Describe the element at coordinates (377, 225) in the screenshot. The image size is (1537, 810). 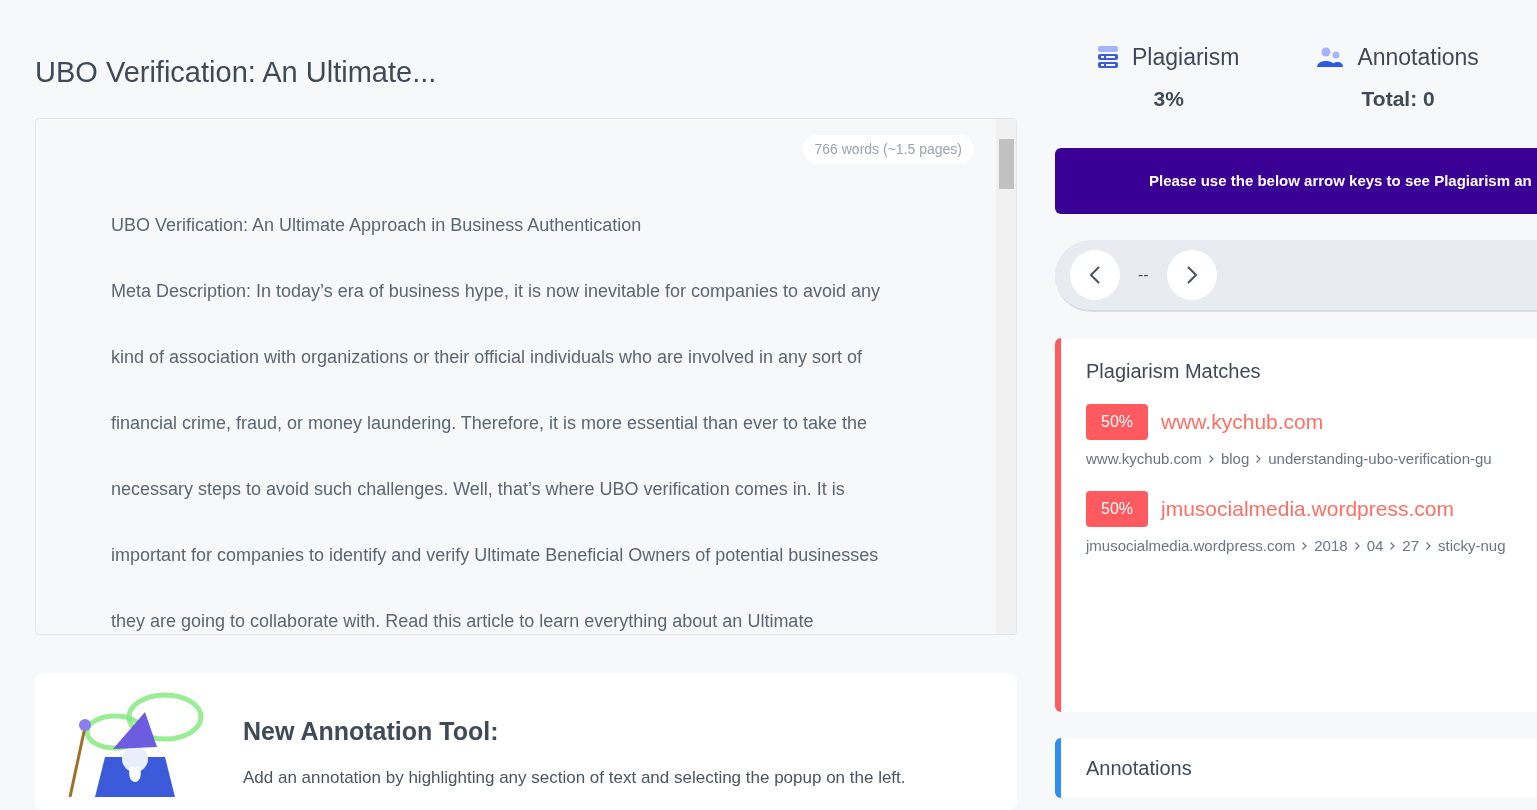
I see `paragraph: UBO Verification: An Ultimate Approach in Business Authentication` at that location.